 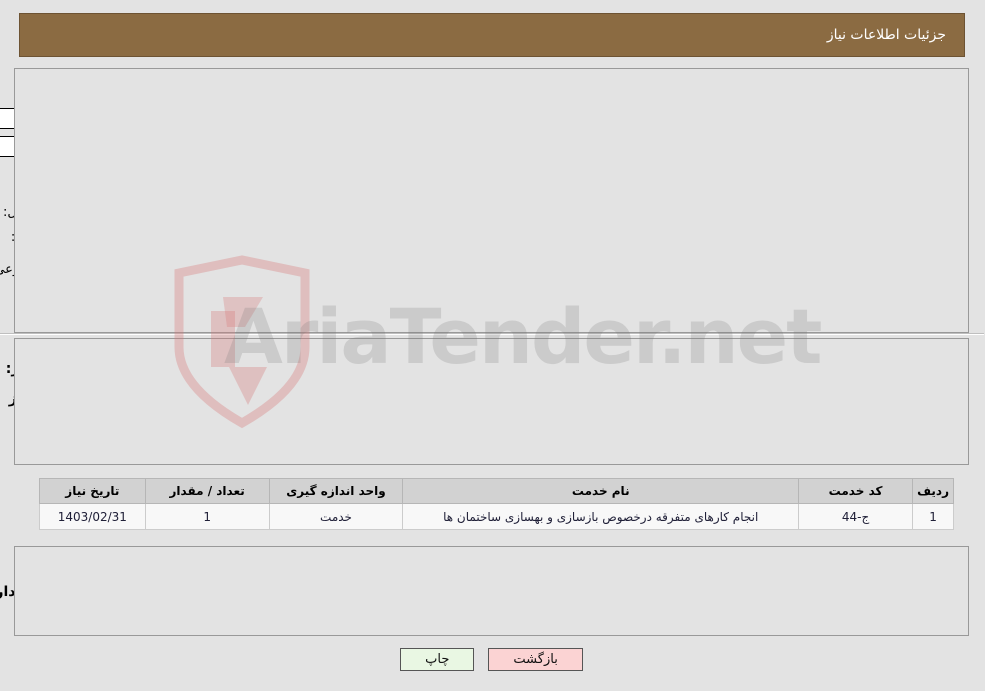 What do you see at coordinates (934, 491) in the screenshot?
I see `table-header-row-no: ردیف` at bounding box center [934, 491].